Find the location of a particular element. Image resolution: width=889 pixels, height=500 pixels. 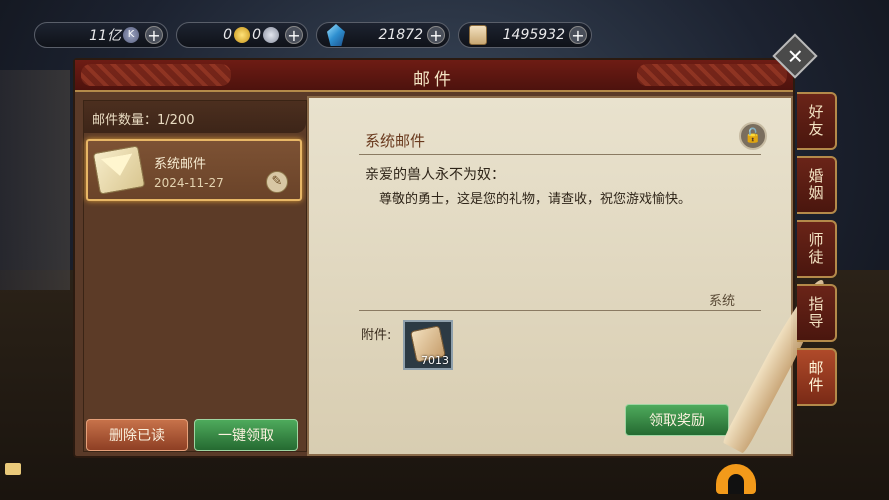

diamond-plus-button: + is located at coordinates (436, 35).